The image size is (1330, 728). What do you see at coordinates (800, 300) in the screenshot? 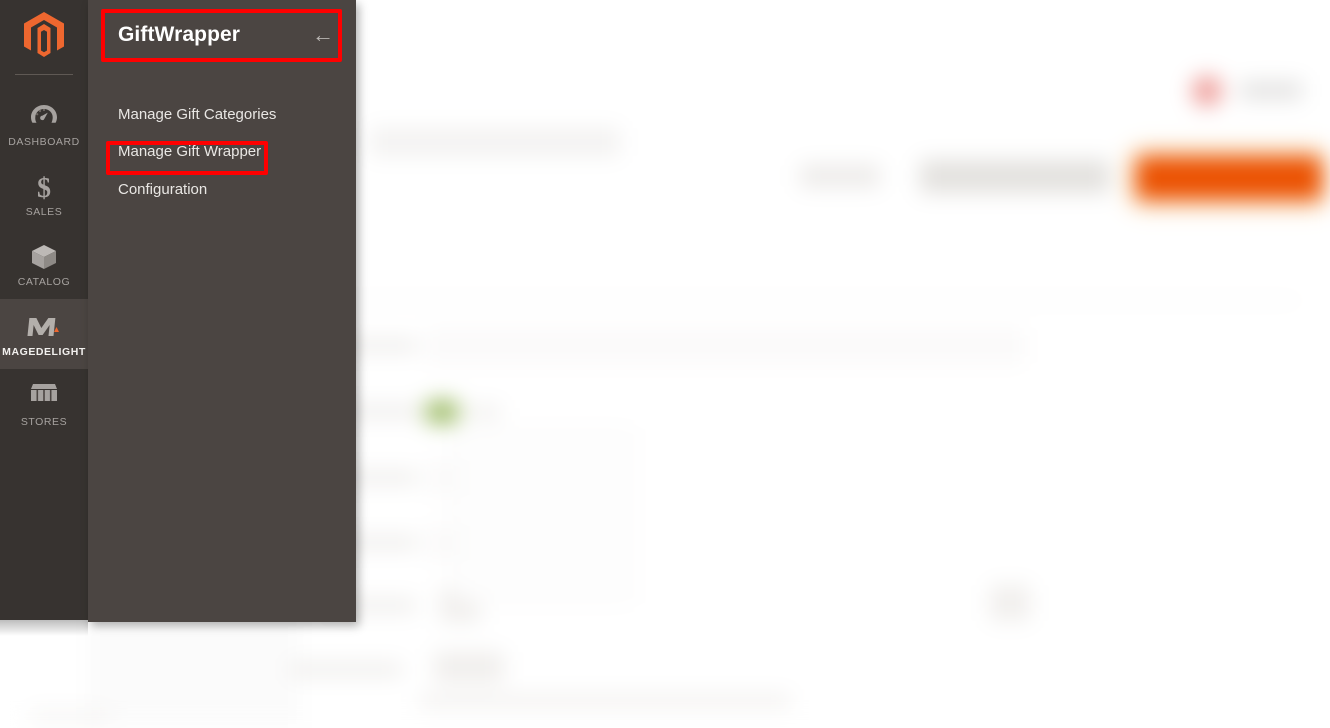
I see `background-section-divider` at bounding box center [800, 300].